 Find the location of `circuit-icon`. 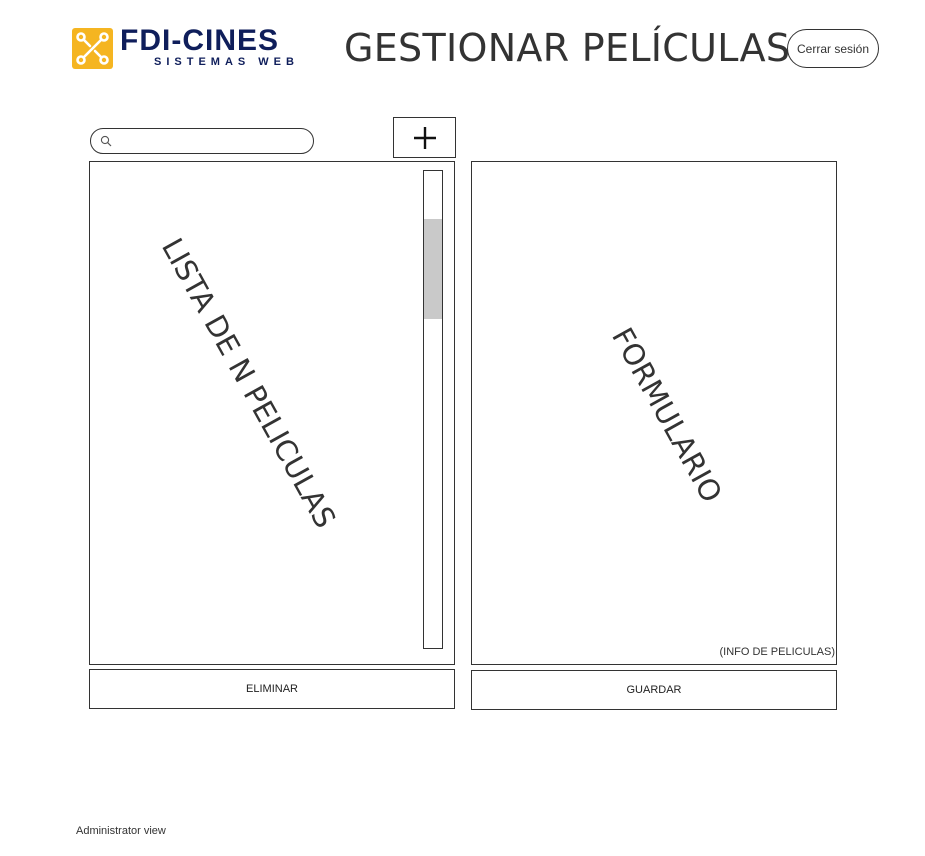

circuit-icon is located at coordinates (92, 48).